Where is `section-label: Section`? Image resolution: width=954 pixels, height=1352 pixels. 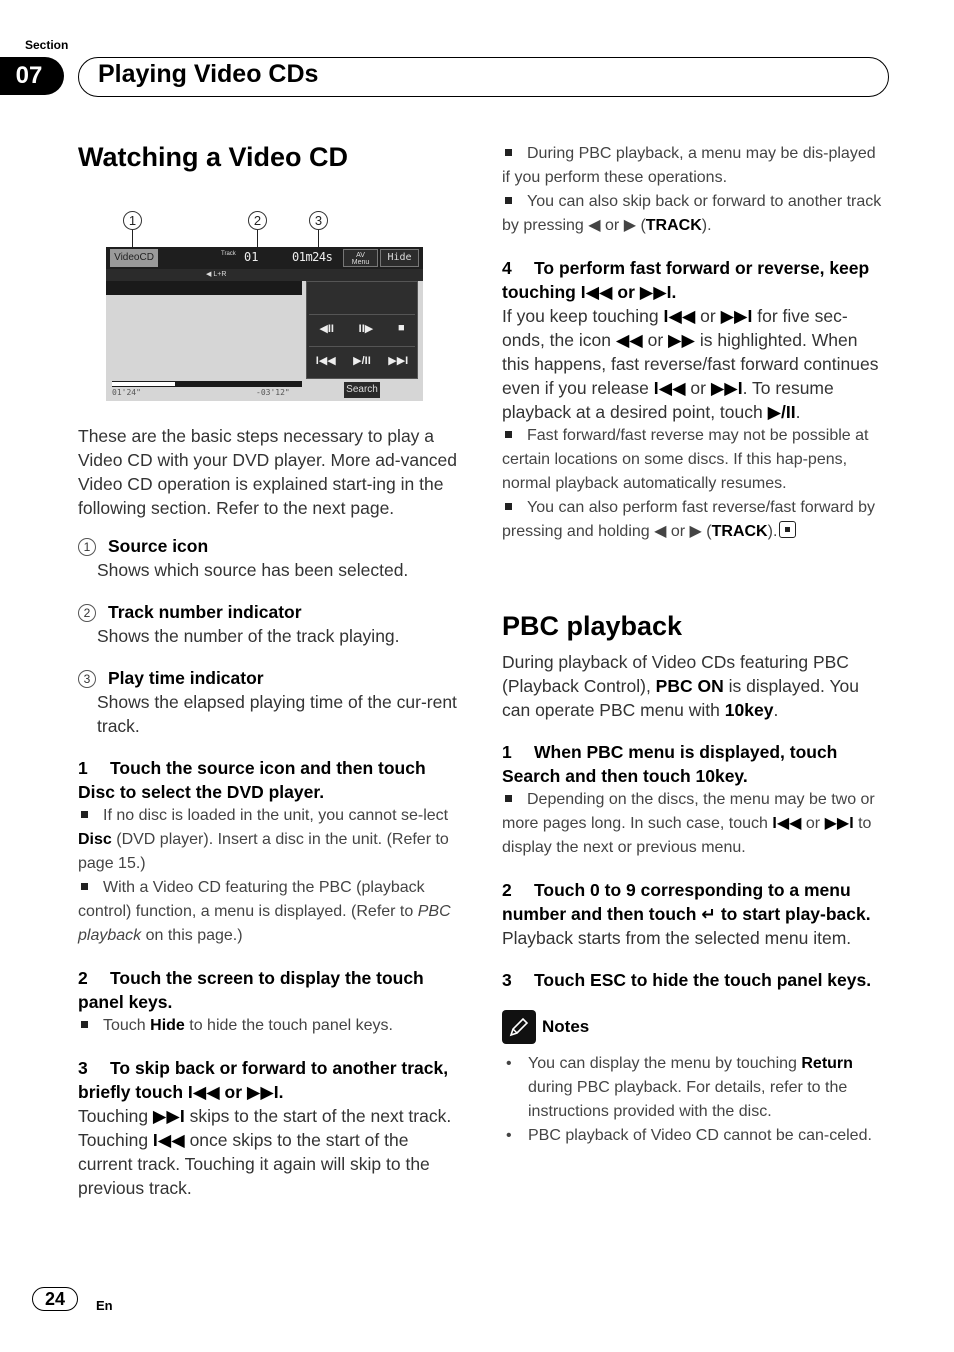
section-label: Section is located at coordinates (47, 45).